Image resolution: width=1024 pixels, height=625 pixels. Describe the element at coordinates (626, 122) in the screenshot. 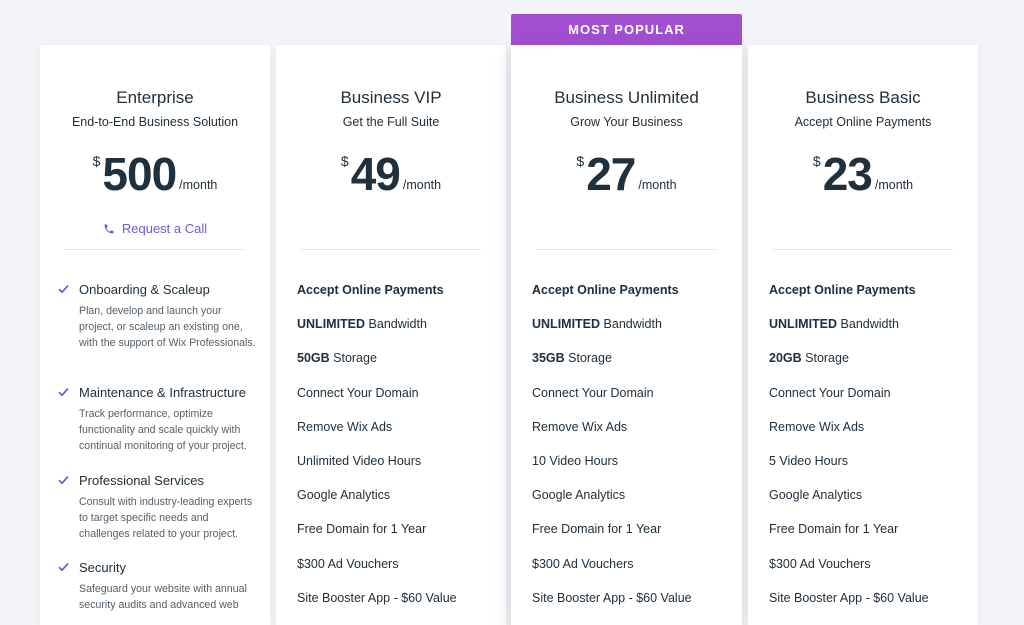

I see `plan-subtitle: Grow Your Business` at that location.